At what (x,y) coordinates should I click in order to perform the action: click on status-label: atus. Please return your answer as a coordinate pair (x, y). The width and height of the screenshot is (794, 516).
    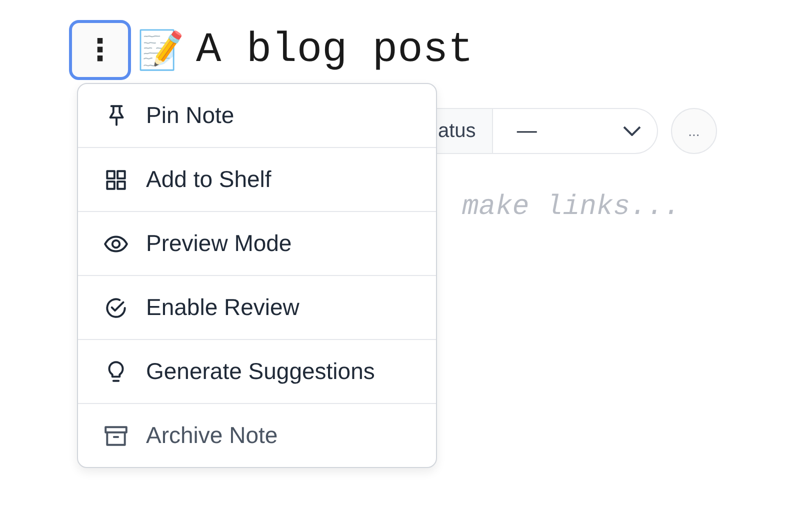
    Looking at the image, I should click on (464, 131).